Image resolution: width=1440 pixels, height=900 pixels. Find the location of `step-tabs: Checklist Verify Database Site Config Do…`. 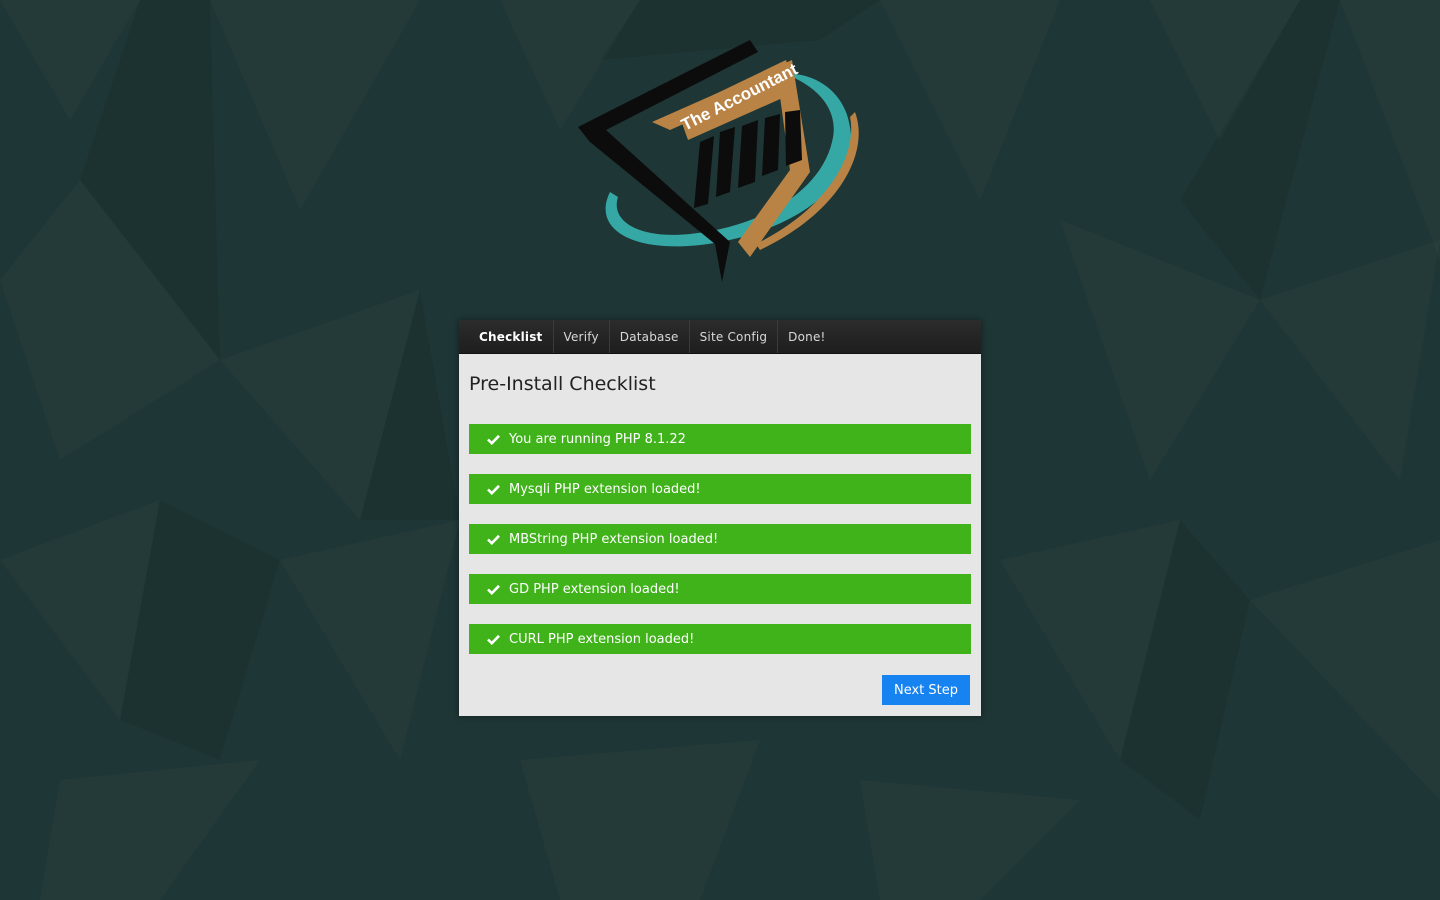

step-tabs: Checklist Verify Database Site Config Do… is located at coordinates (720, 337).